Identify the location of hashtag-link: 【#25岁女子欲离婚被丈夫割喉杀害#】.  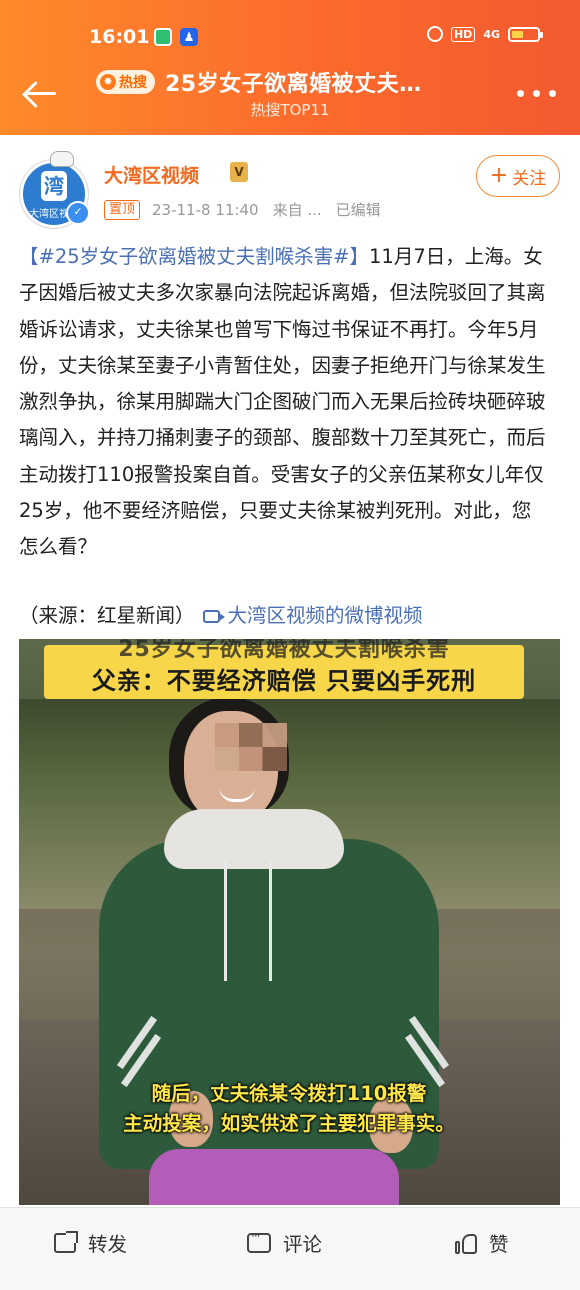
(194, 256).